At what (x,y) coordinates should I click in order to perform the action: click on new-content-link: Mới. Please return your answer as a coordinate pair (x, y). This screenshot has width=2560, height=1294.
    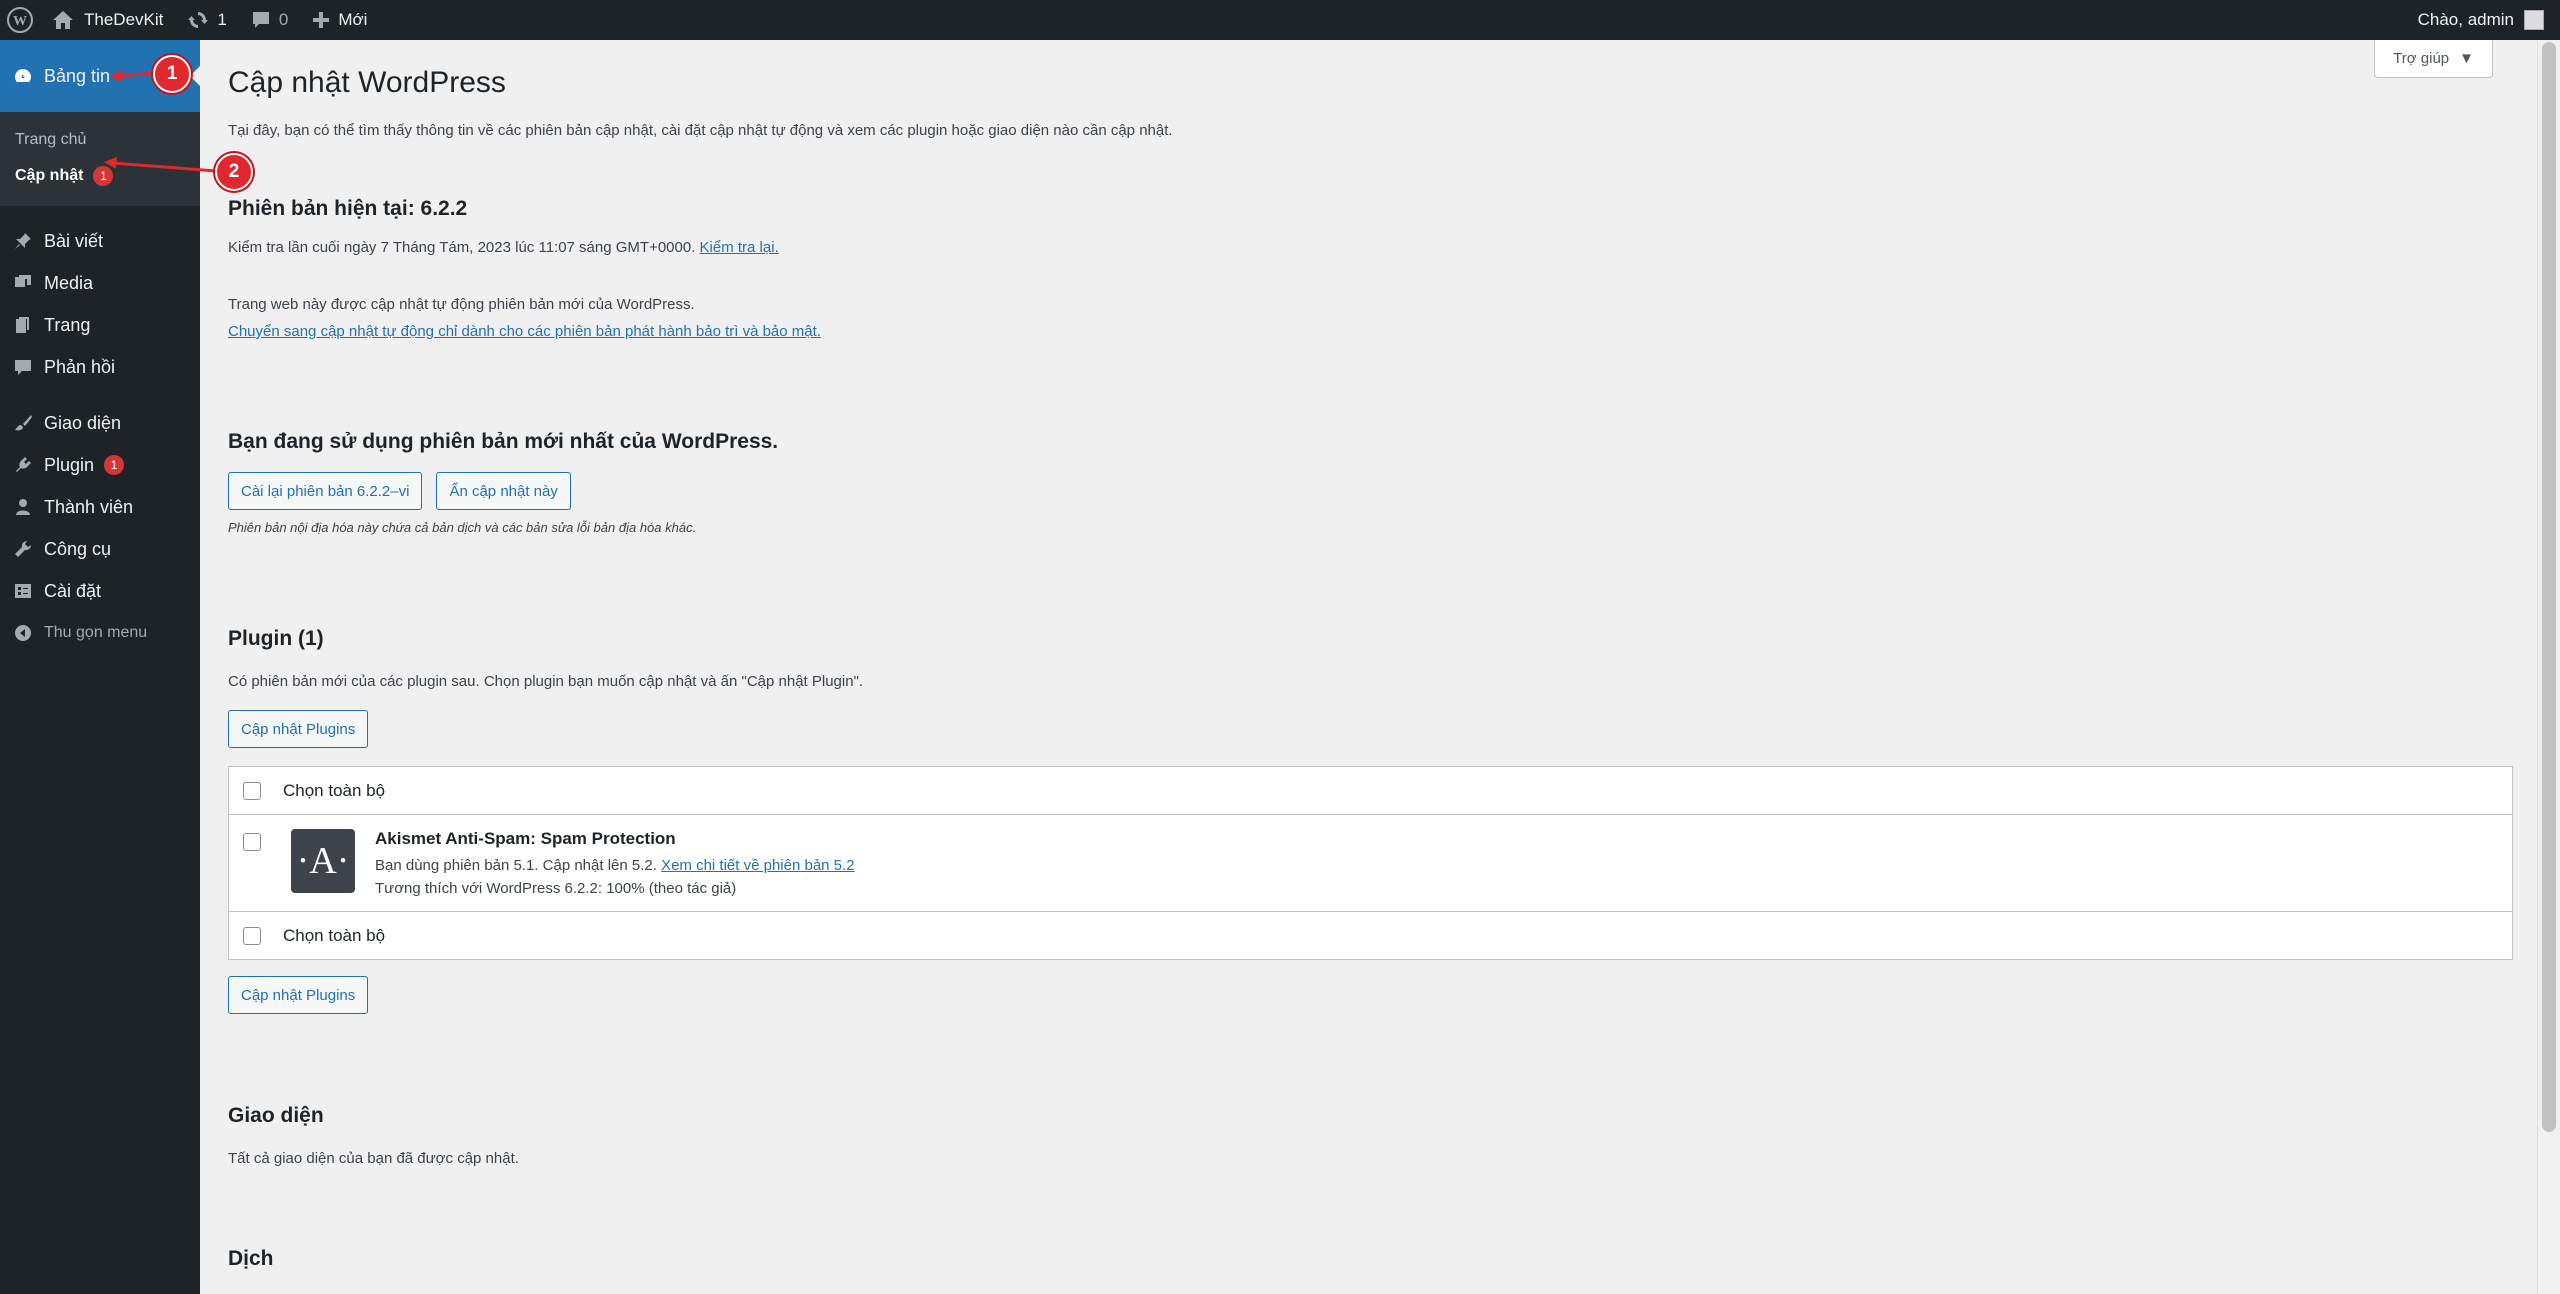
    Looking at the image, I should click on (339, 20).